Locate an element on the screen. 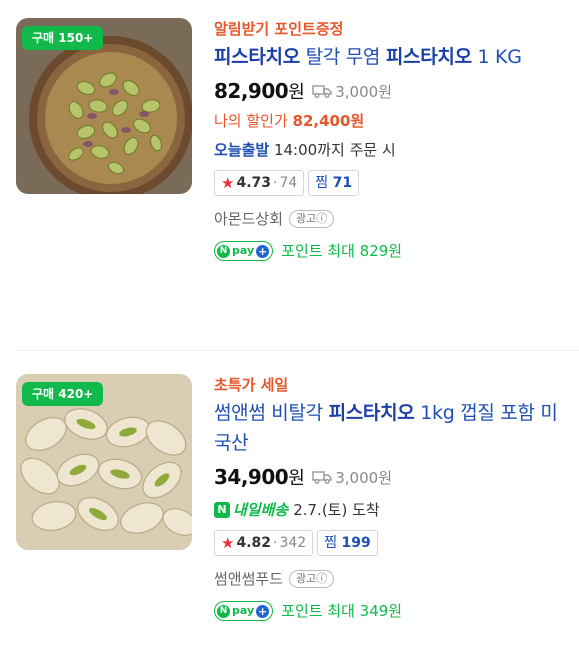 The image size is (579, 658). price-row: 34,900원 3,000원 is located at coordinates (393, 477).